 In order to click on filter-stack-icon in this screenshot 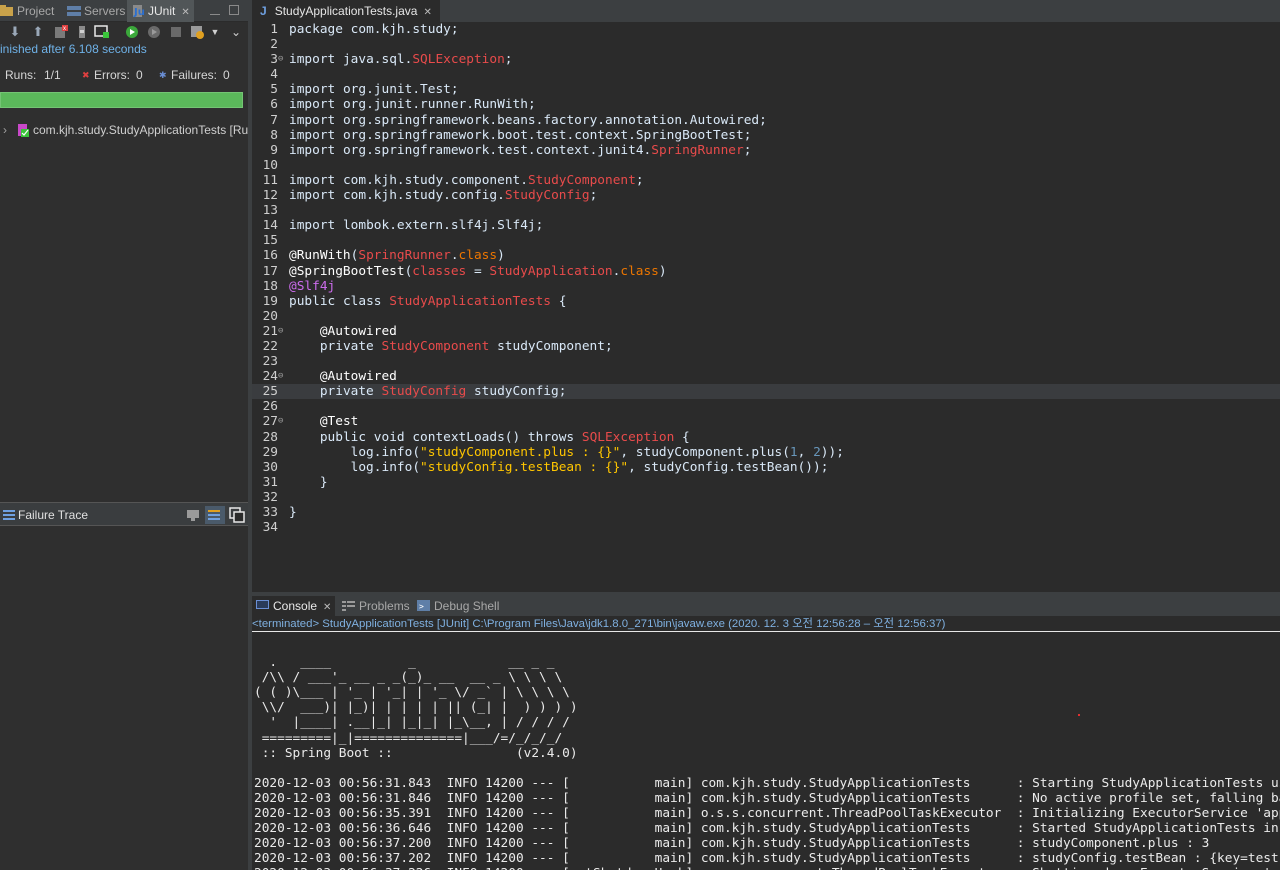, I will do `click(215, 515)`.